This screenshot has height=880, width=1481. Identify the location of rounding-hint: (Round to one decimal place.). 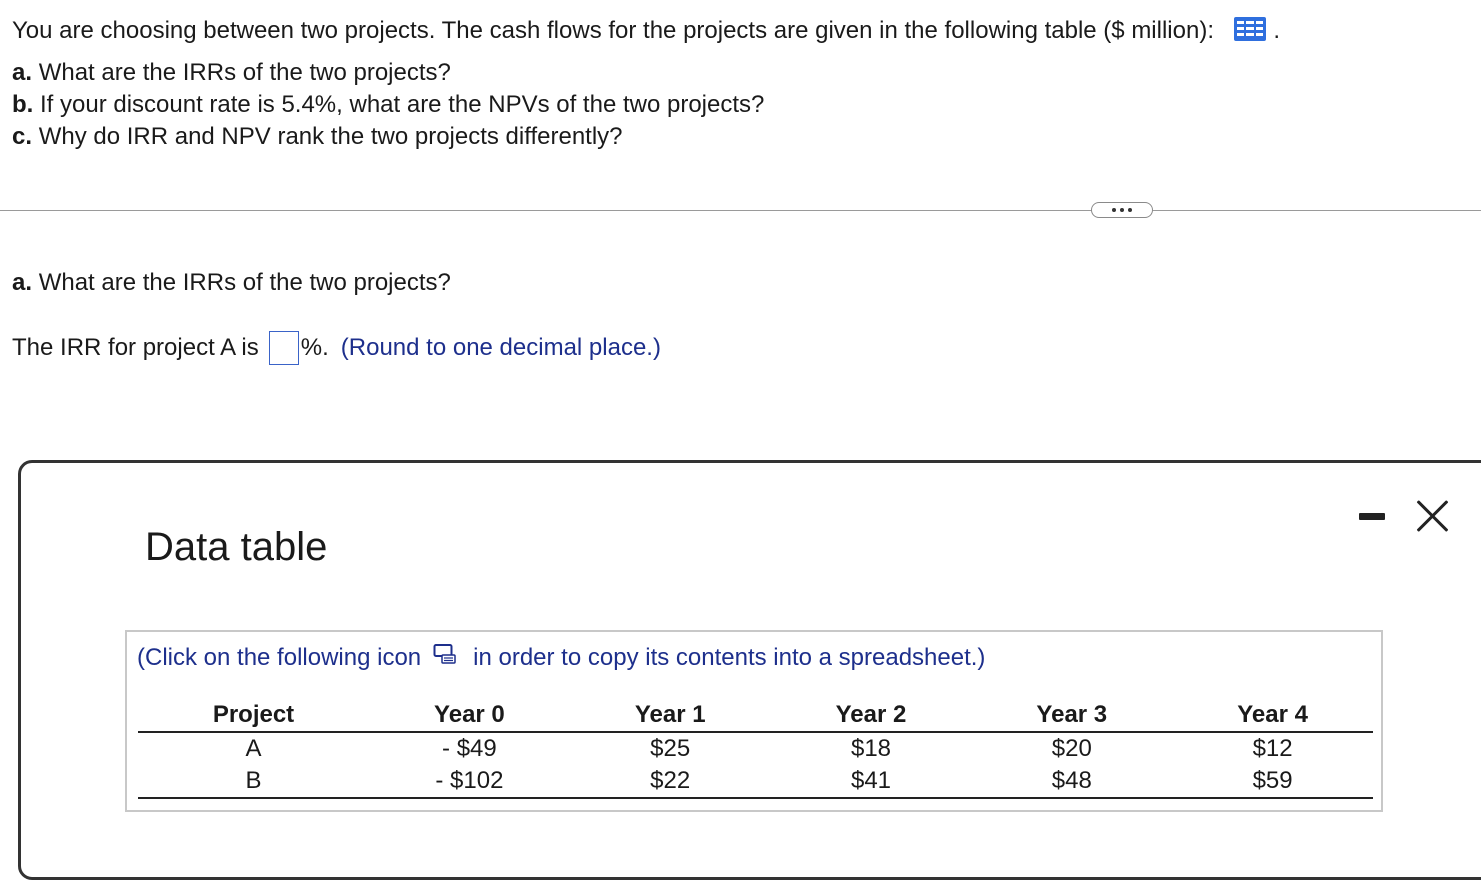
(500, 347).